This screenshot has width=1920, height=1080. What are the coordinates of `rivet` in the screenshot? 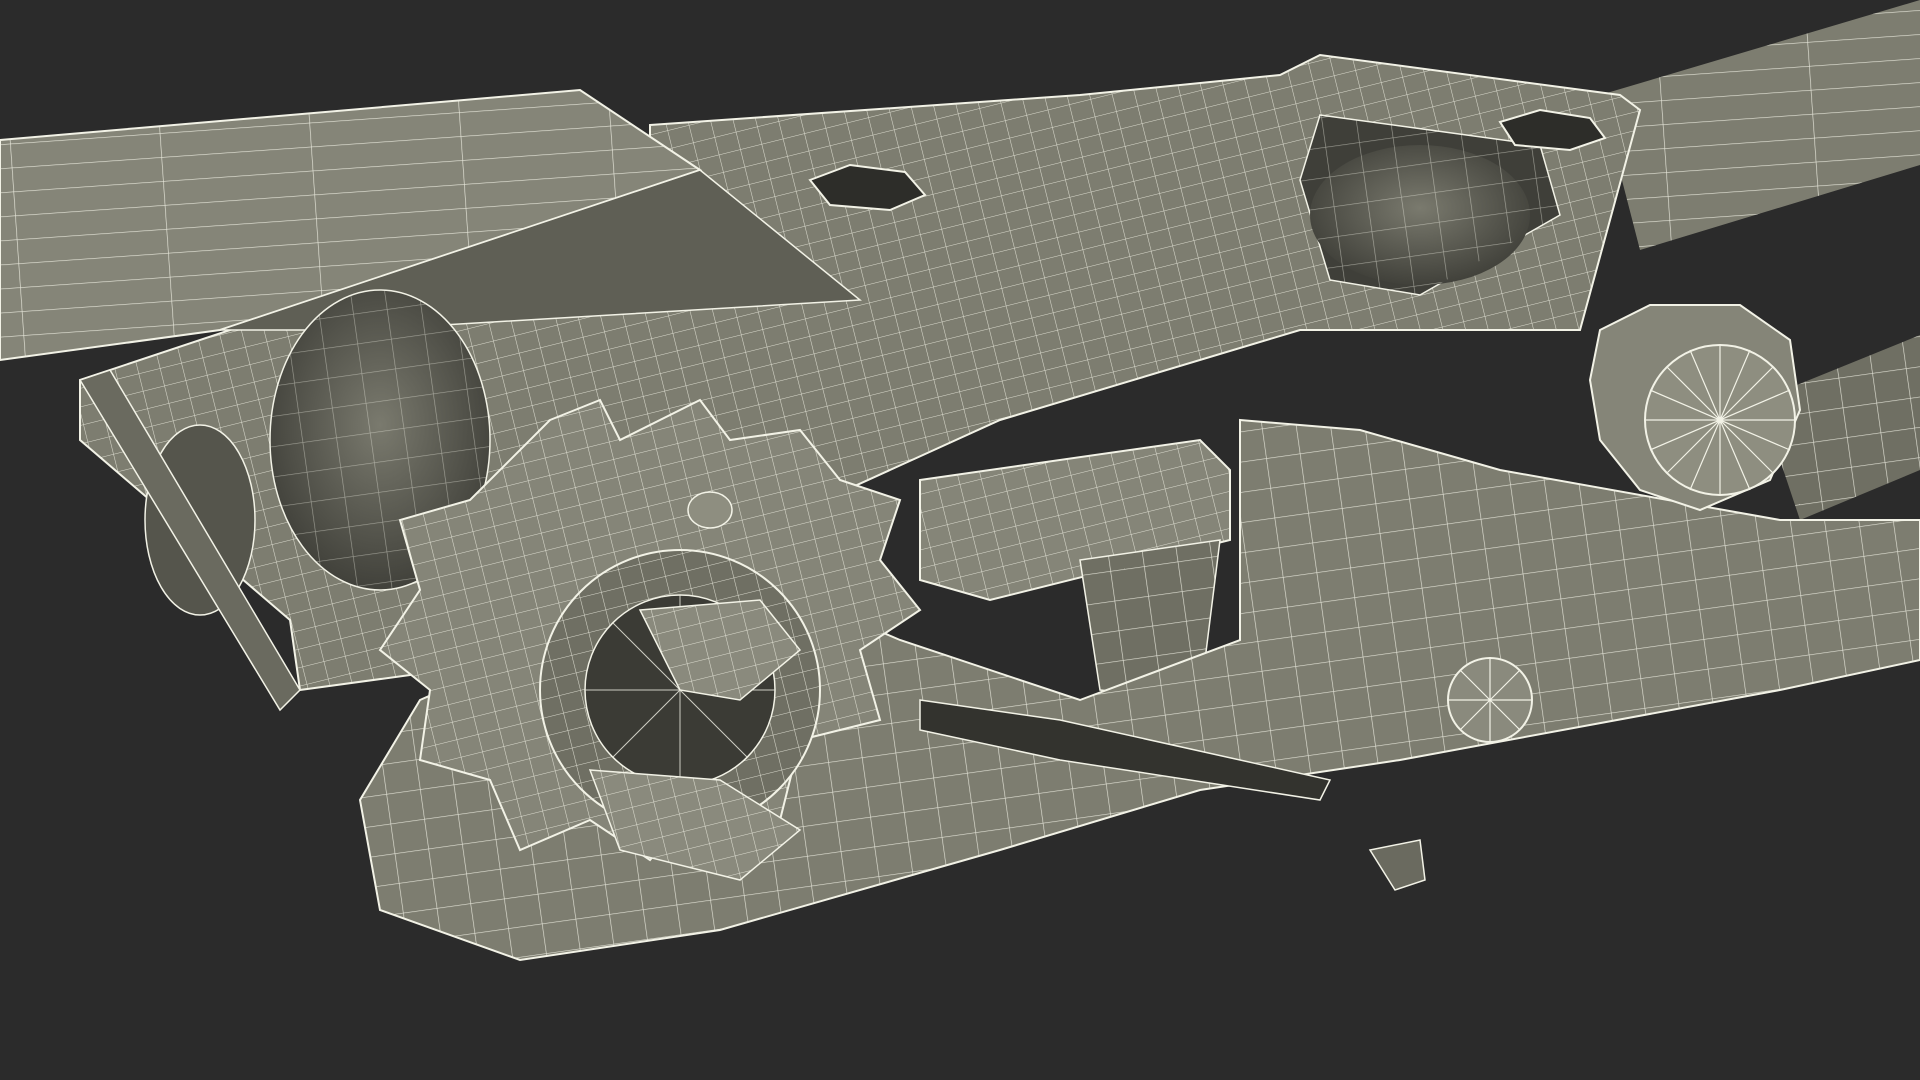 It's located at (1490, 700).